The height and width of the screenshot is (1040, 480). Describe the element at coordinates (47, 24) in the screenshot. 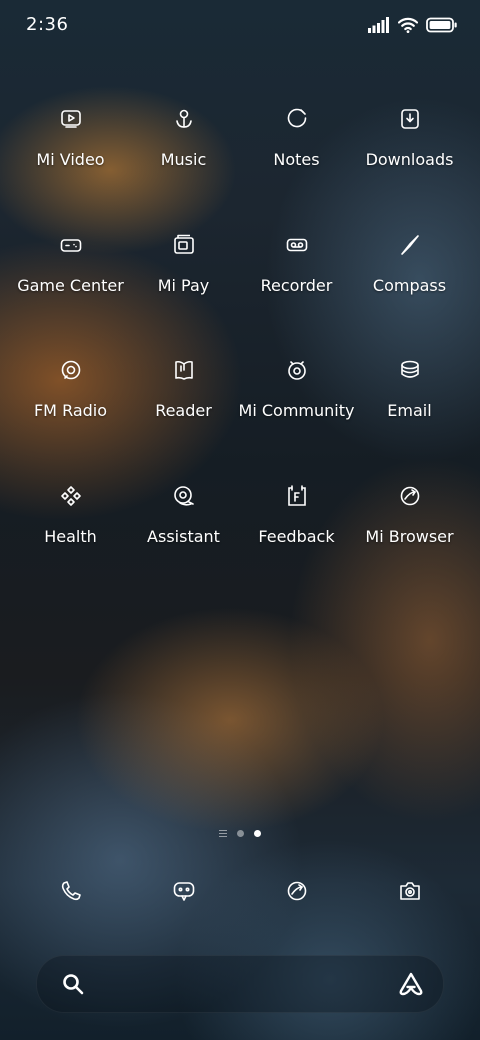

I see `status-time: 2:36` at that location.